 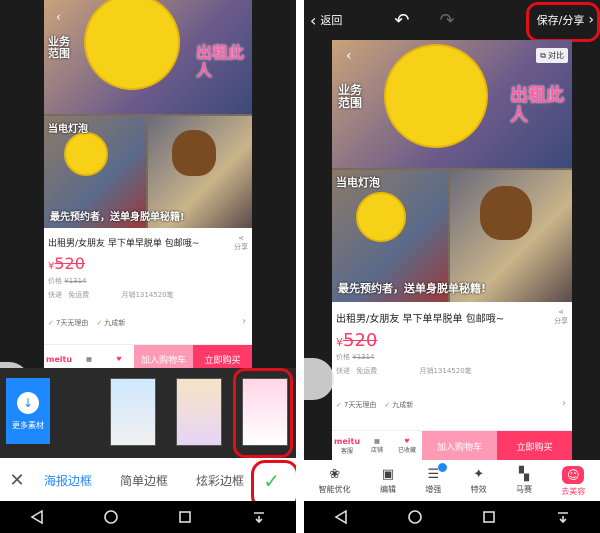 I want to click on new-badge-icon, so click(x=443, y=467).